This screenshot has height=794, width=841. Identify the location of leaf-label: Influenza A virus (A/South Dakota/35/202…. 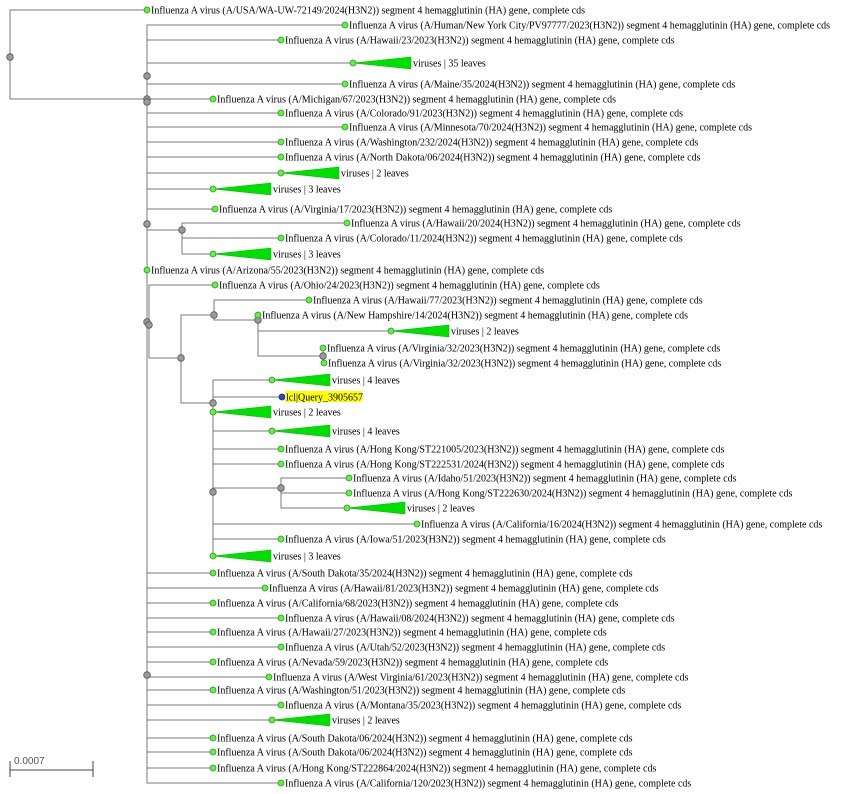
(425, 574).